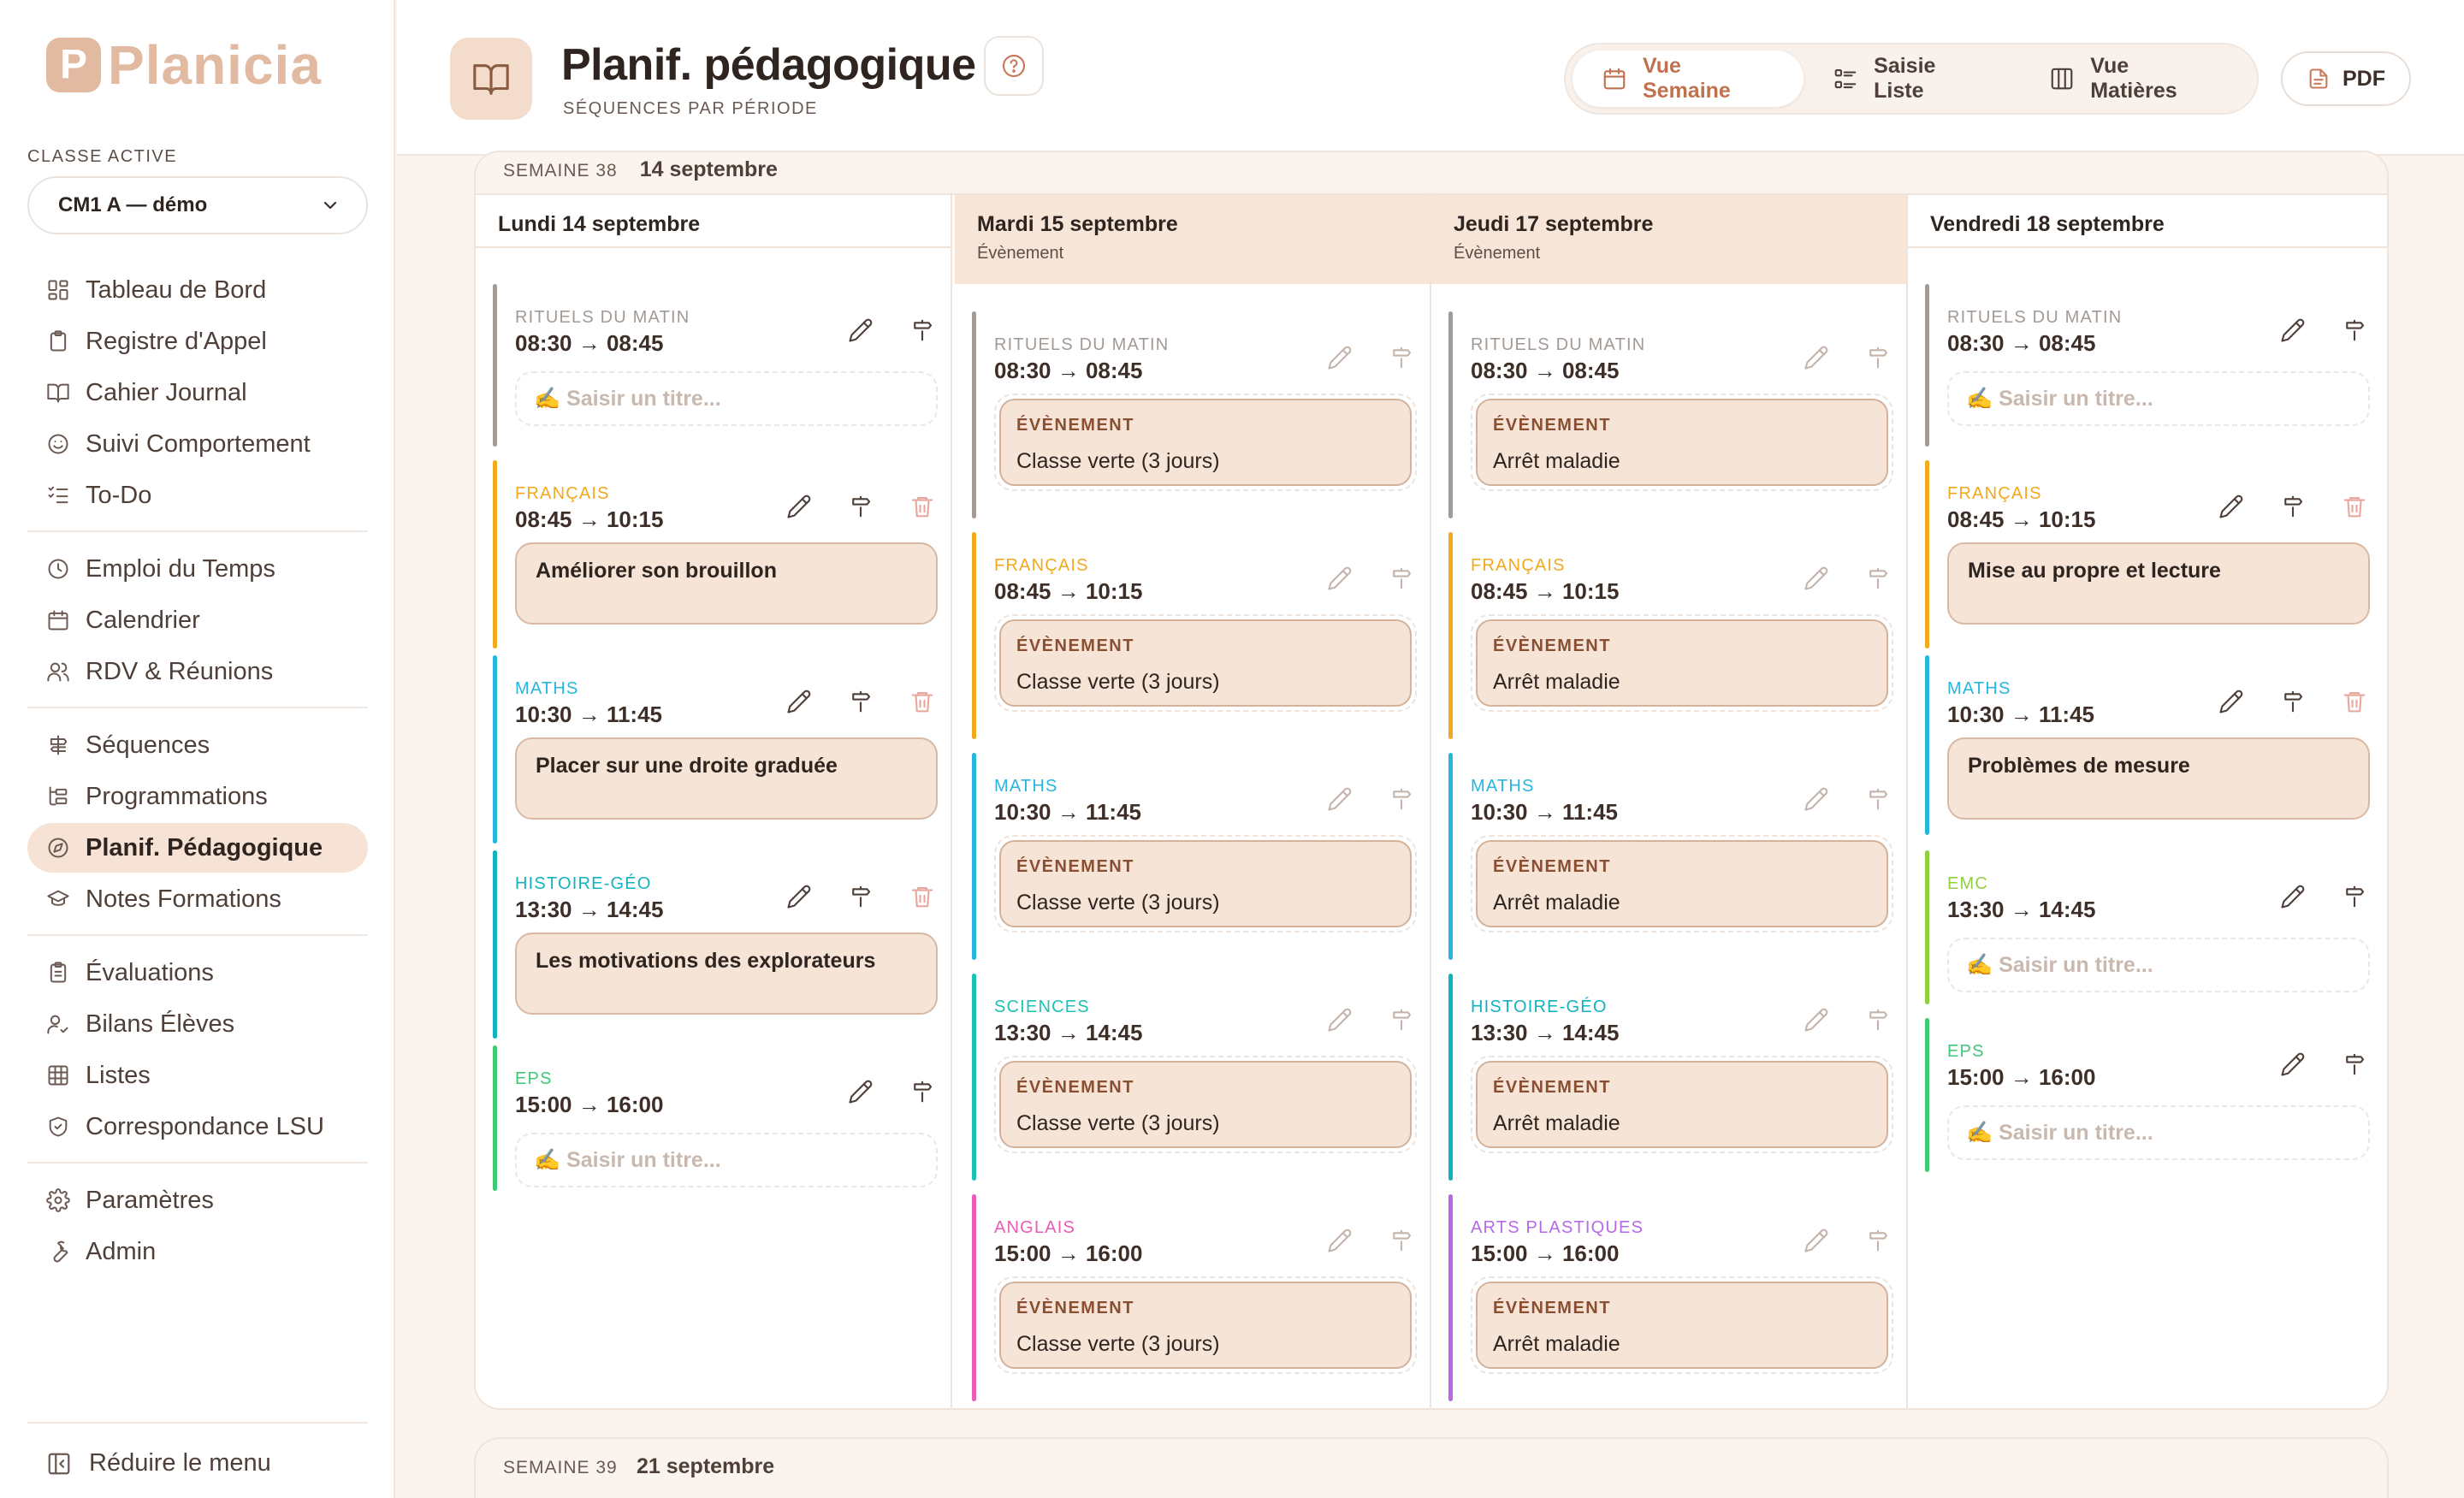 Image resolution: width=2464 pixels, height=1498 pixels. I want to click on slot-actions, so click(1831, 1020).